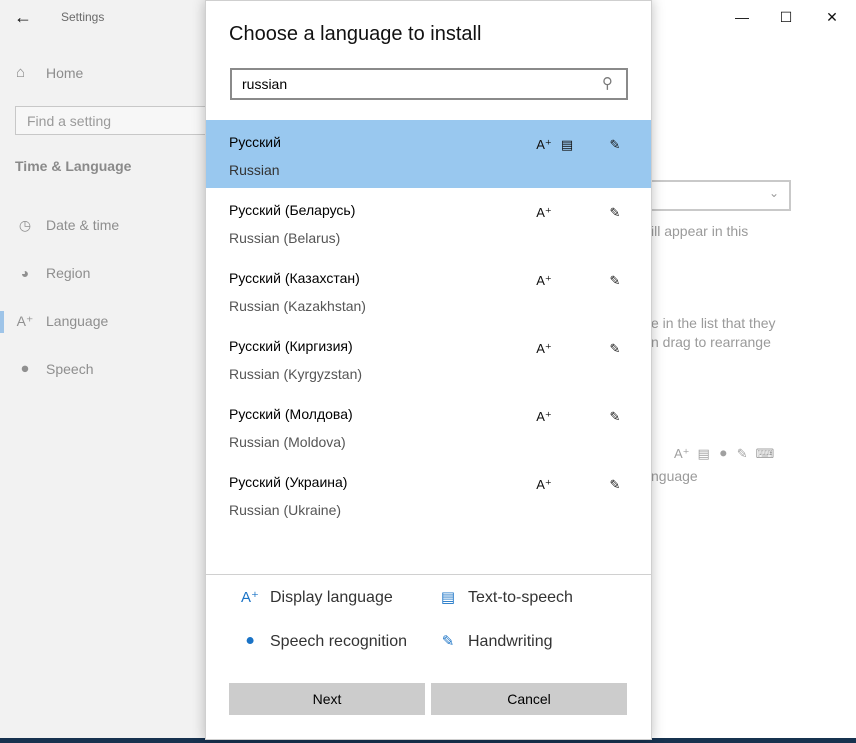 This screenshot has width=856, height=743. I want to click on list-item: Русский (Молдова) Russian (Moldova) A⁺ ✎, so click(428, 426).